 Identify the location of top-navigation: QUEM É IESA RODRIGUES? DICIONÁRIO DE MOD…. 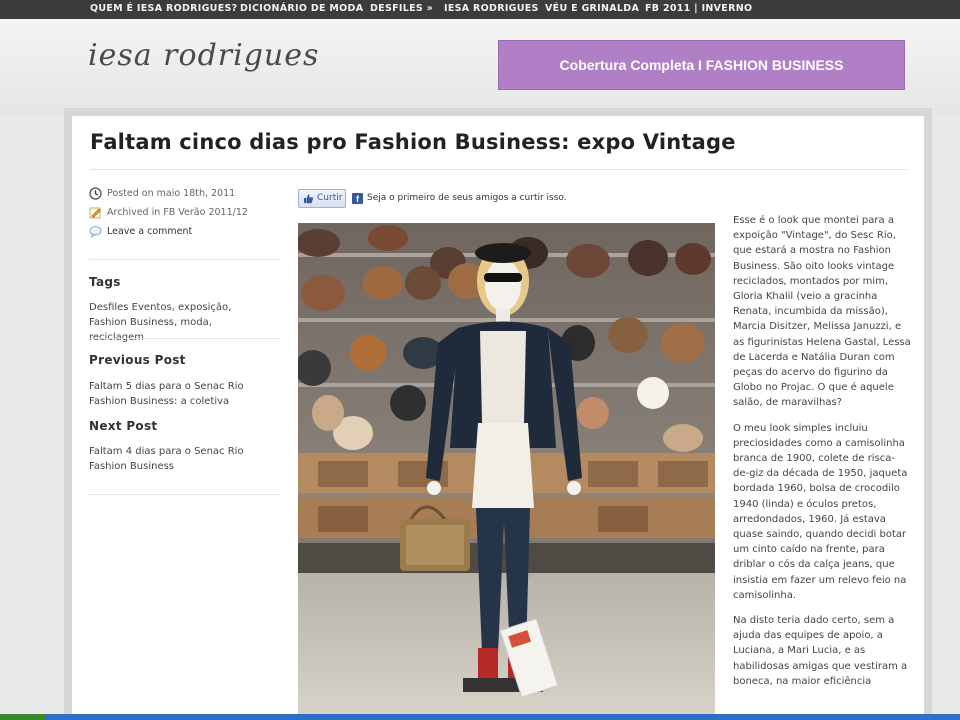
(480, 9).